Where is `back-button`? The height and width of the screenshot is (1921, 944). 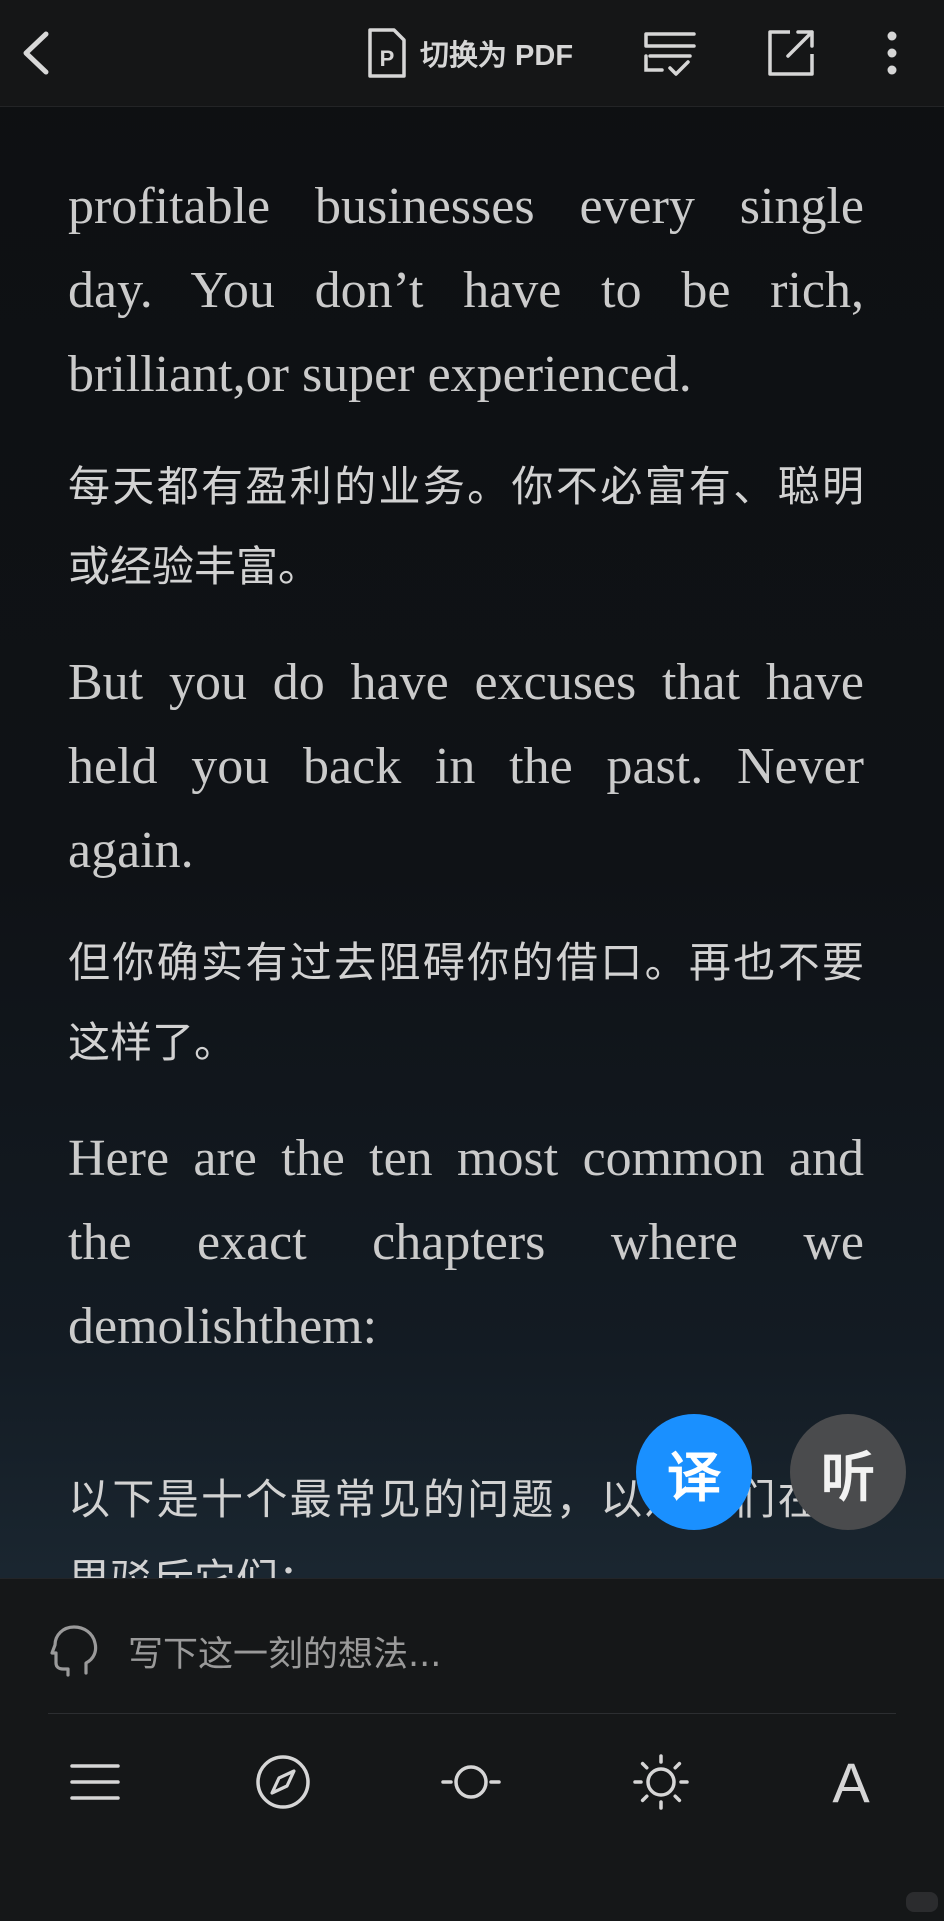 back-button is located at coordinates (40, 53).